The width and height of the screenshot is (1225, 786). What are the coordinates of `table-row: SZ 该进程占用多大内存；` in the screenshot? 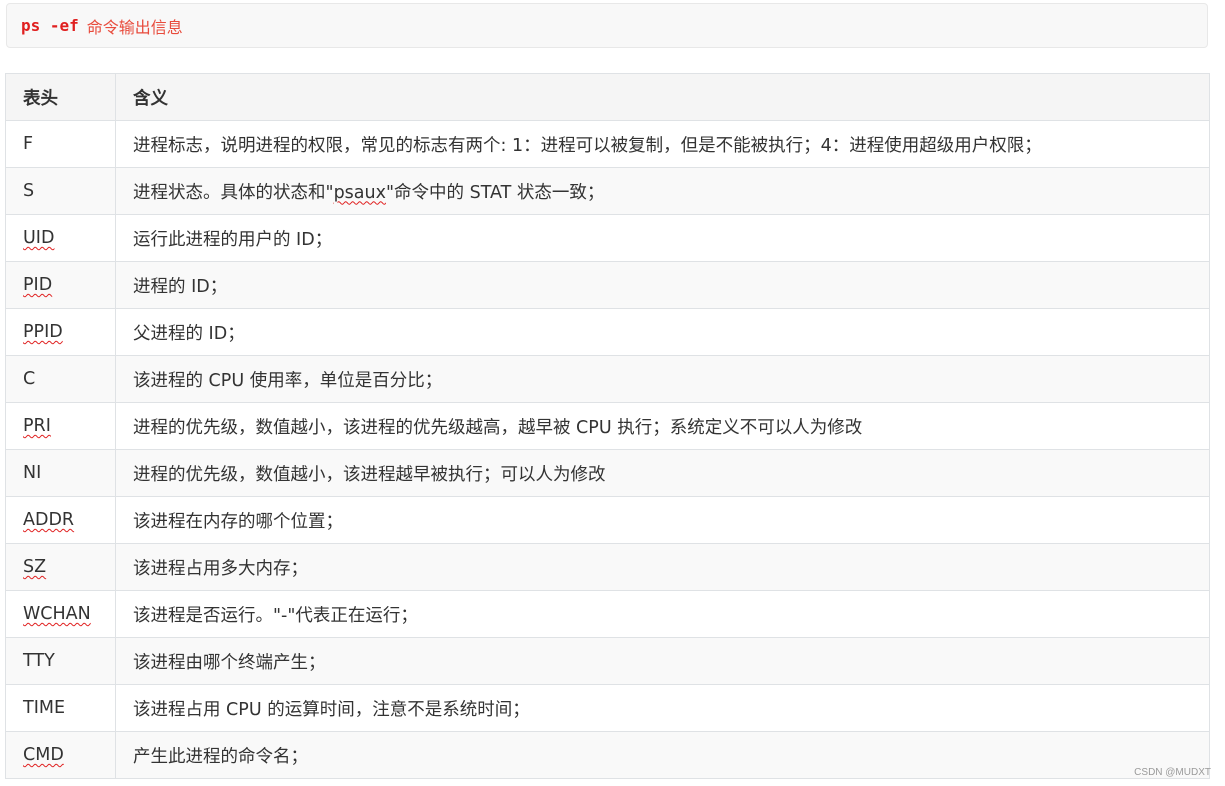 It's located at (607, 567).